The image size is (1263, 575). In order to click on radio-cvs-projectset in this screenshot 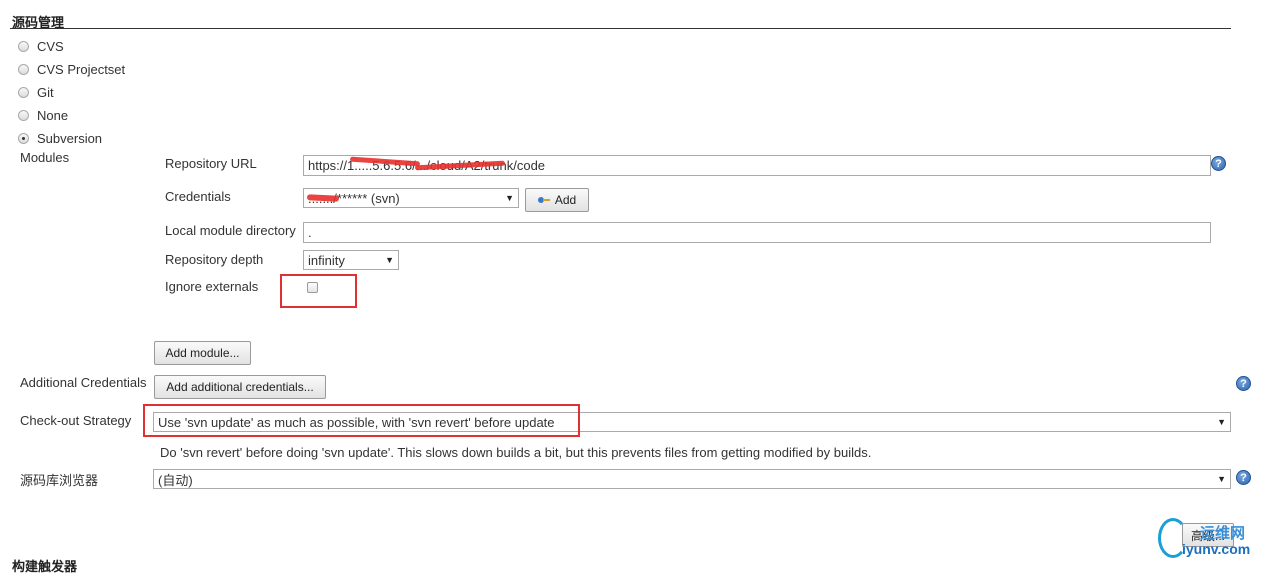, I will do `click(23, 69)`.